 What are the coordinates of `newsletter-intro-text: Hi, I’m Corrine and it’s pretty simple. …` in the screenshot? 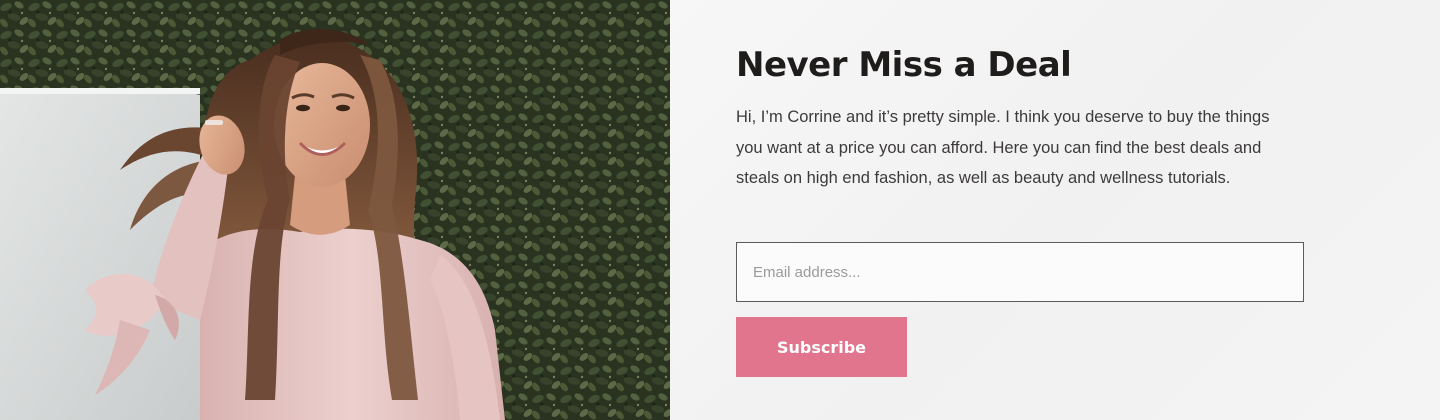 It's located at (1003, 147).